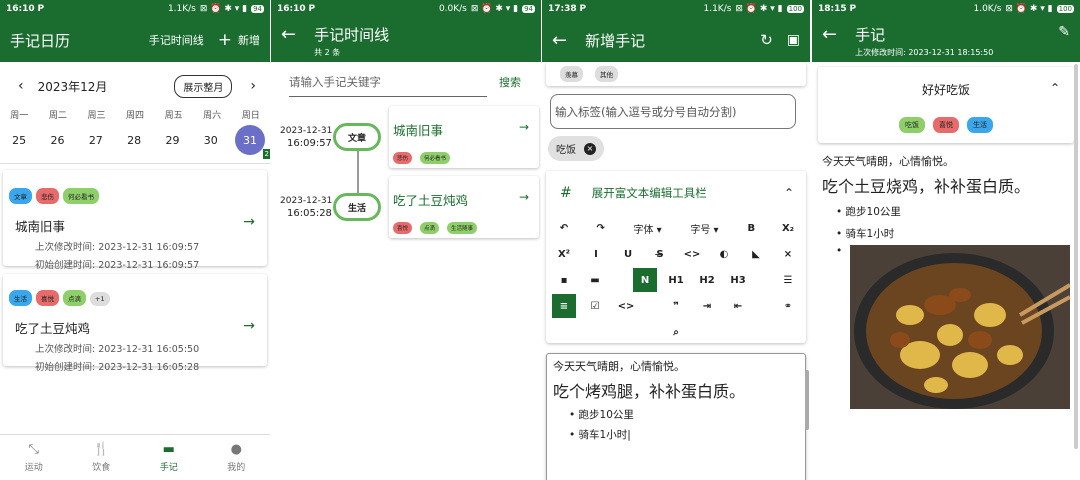 This screenshot has width=1080, height=480. What do you see at coordinates (788, 306) in the screenshot?
I see `link-icon: ⚭` at bounding box center [788, 306].